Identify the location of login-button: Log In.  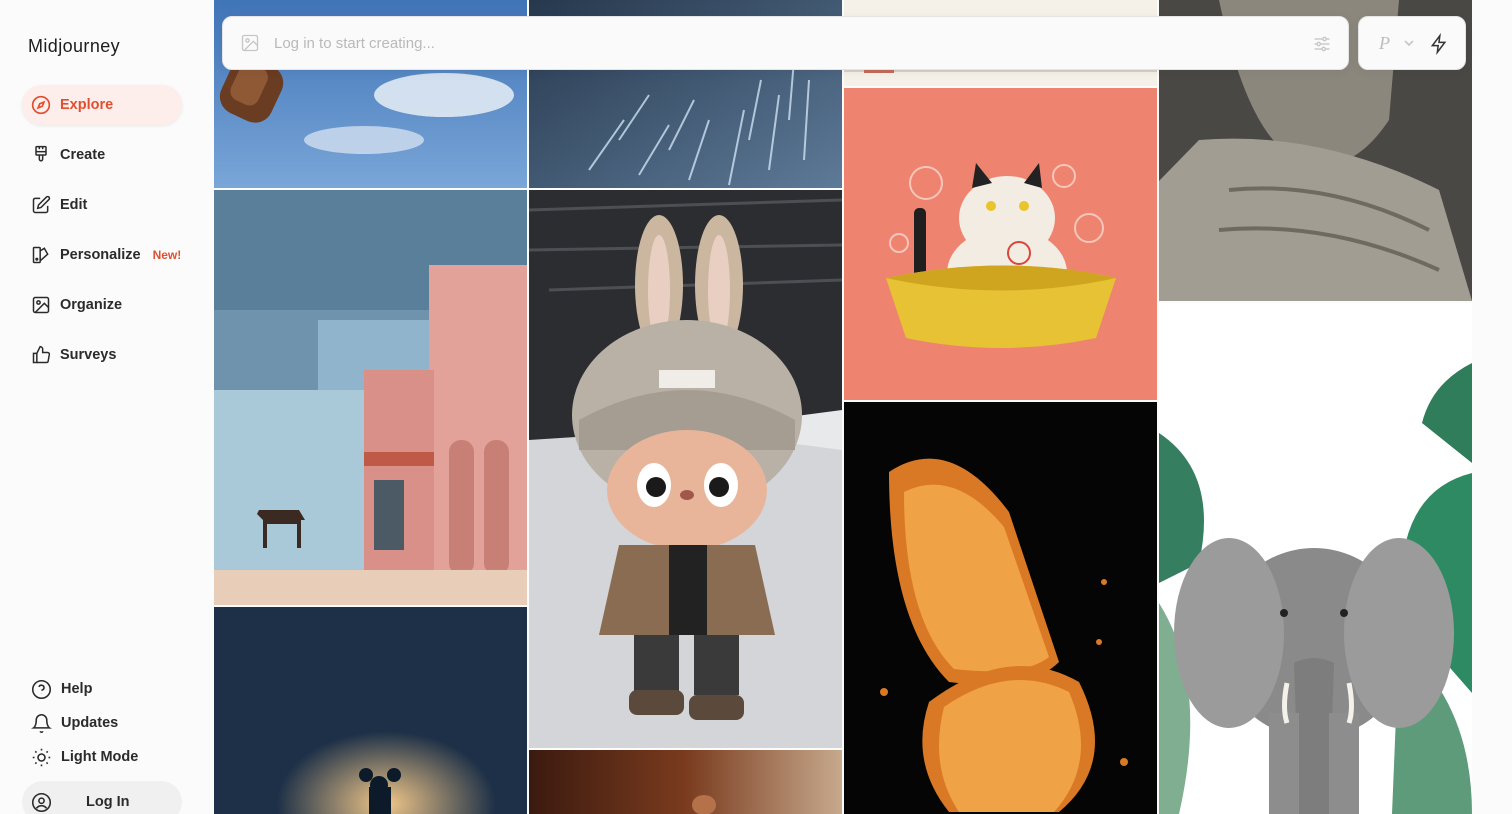
(102, 797).